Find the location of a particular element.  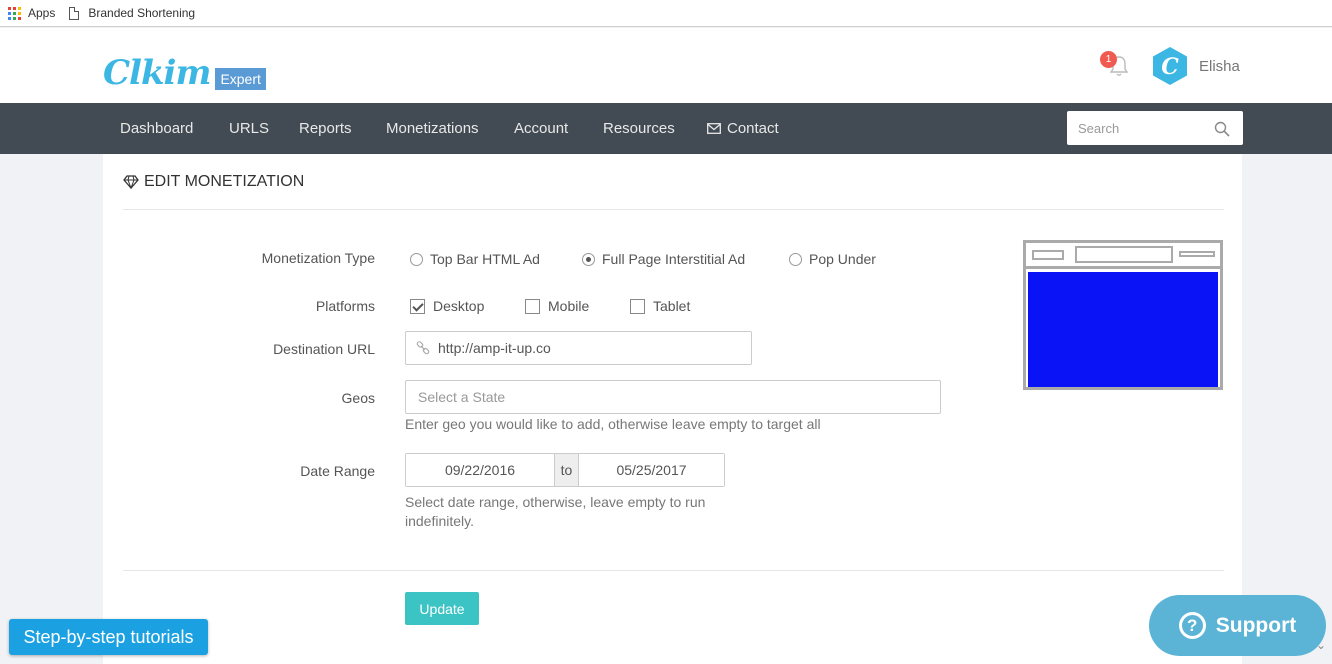

nav-contact: Contact is located at coordinates (743, 128).